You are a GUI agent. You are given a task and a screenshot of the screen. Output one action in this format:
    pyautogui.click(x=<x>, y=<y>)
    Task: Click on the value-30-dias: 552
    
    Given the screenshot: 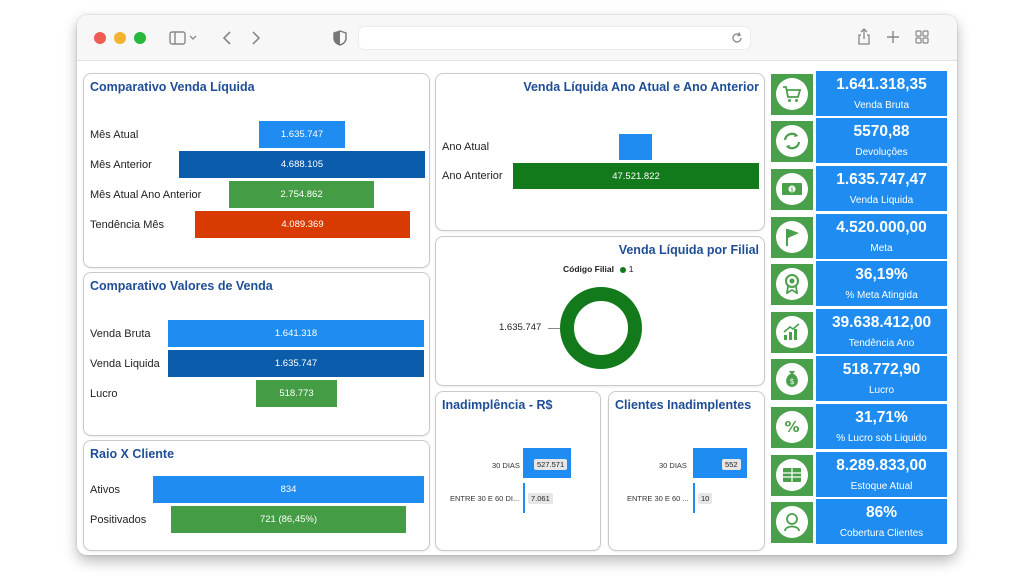 What is the action you would take?
    pyautogui.click(x=731, y=464)
    